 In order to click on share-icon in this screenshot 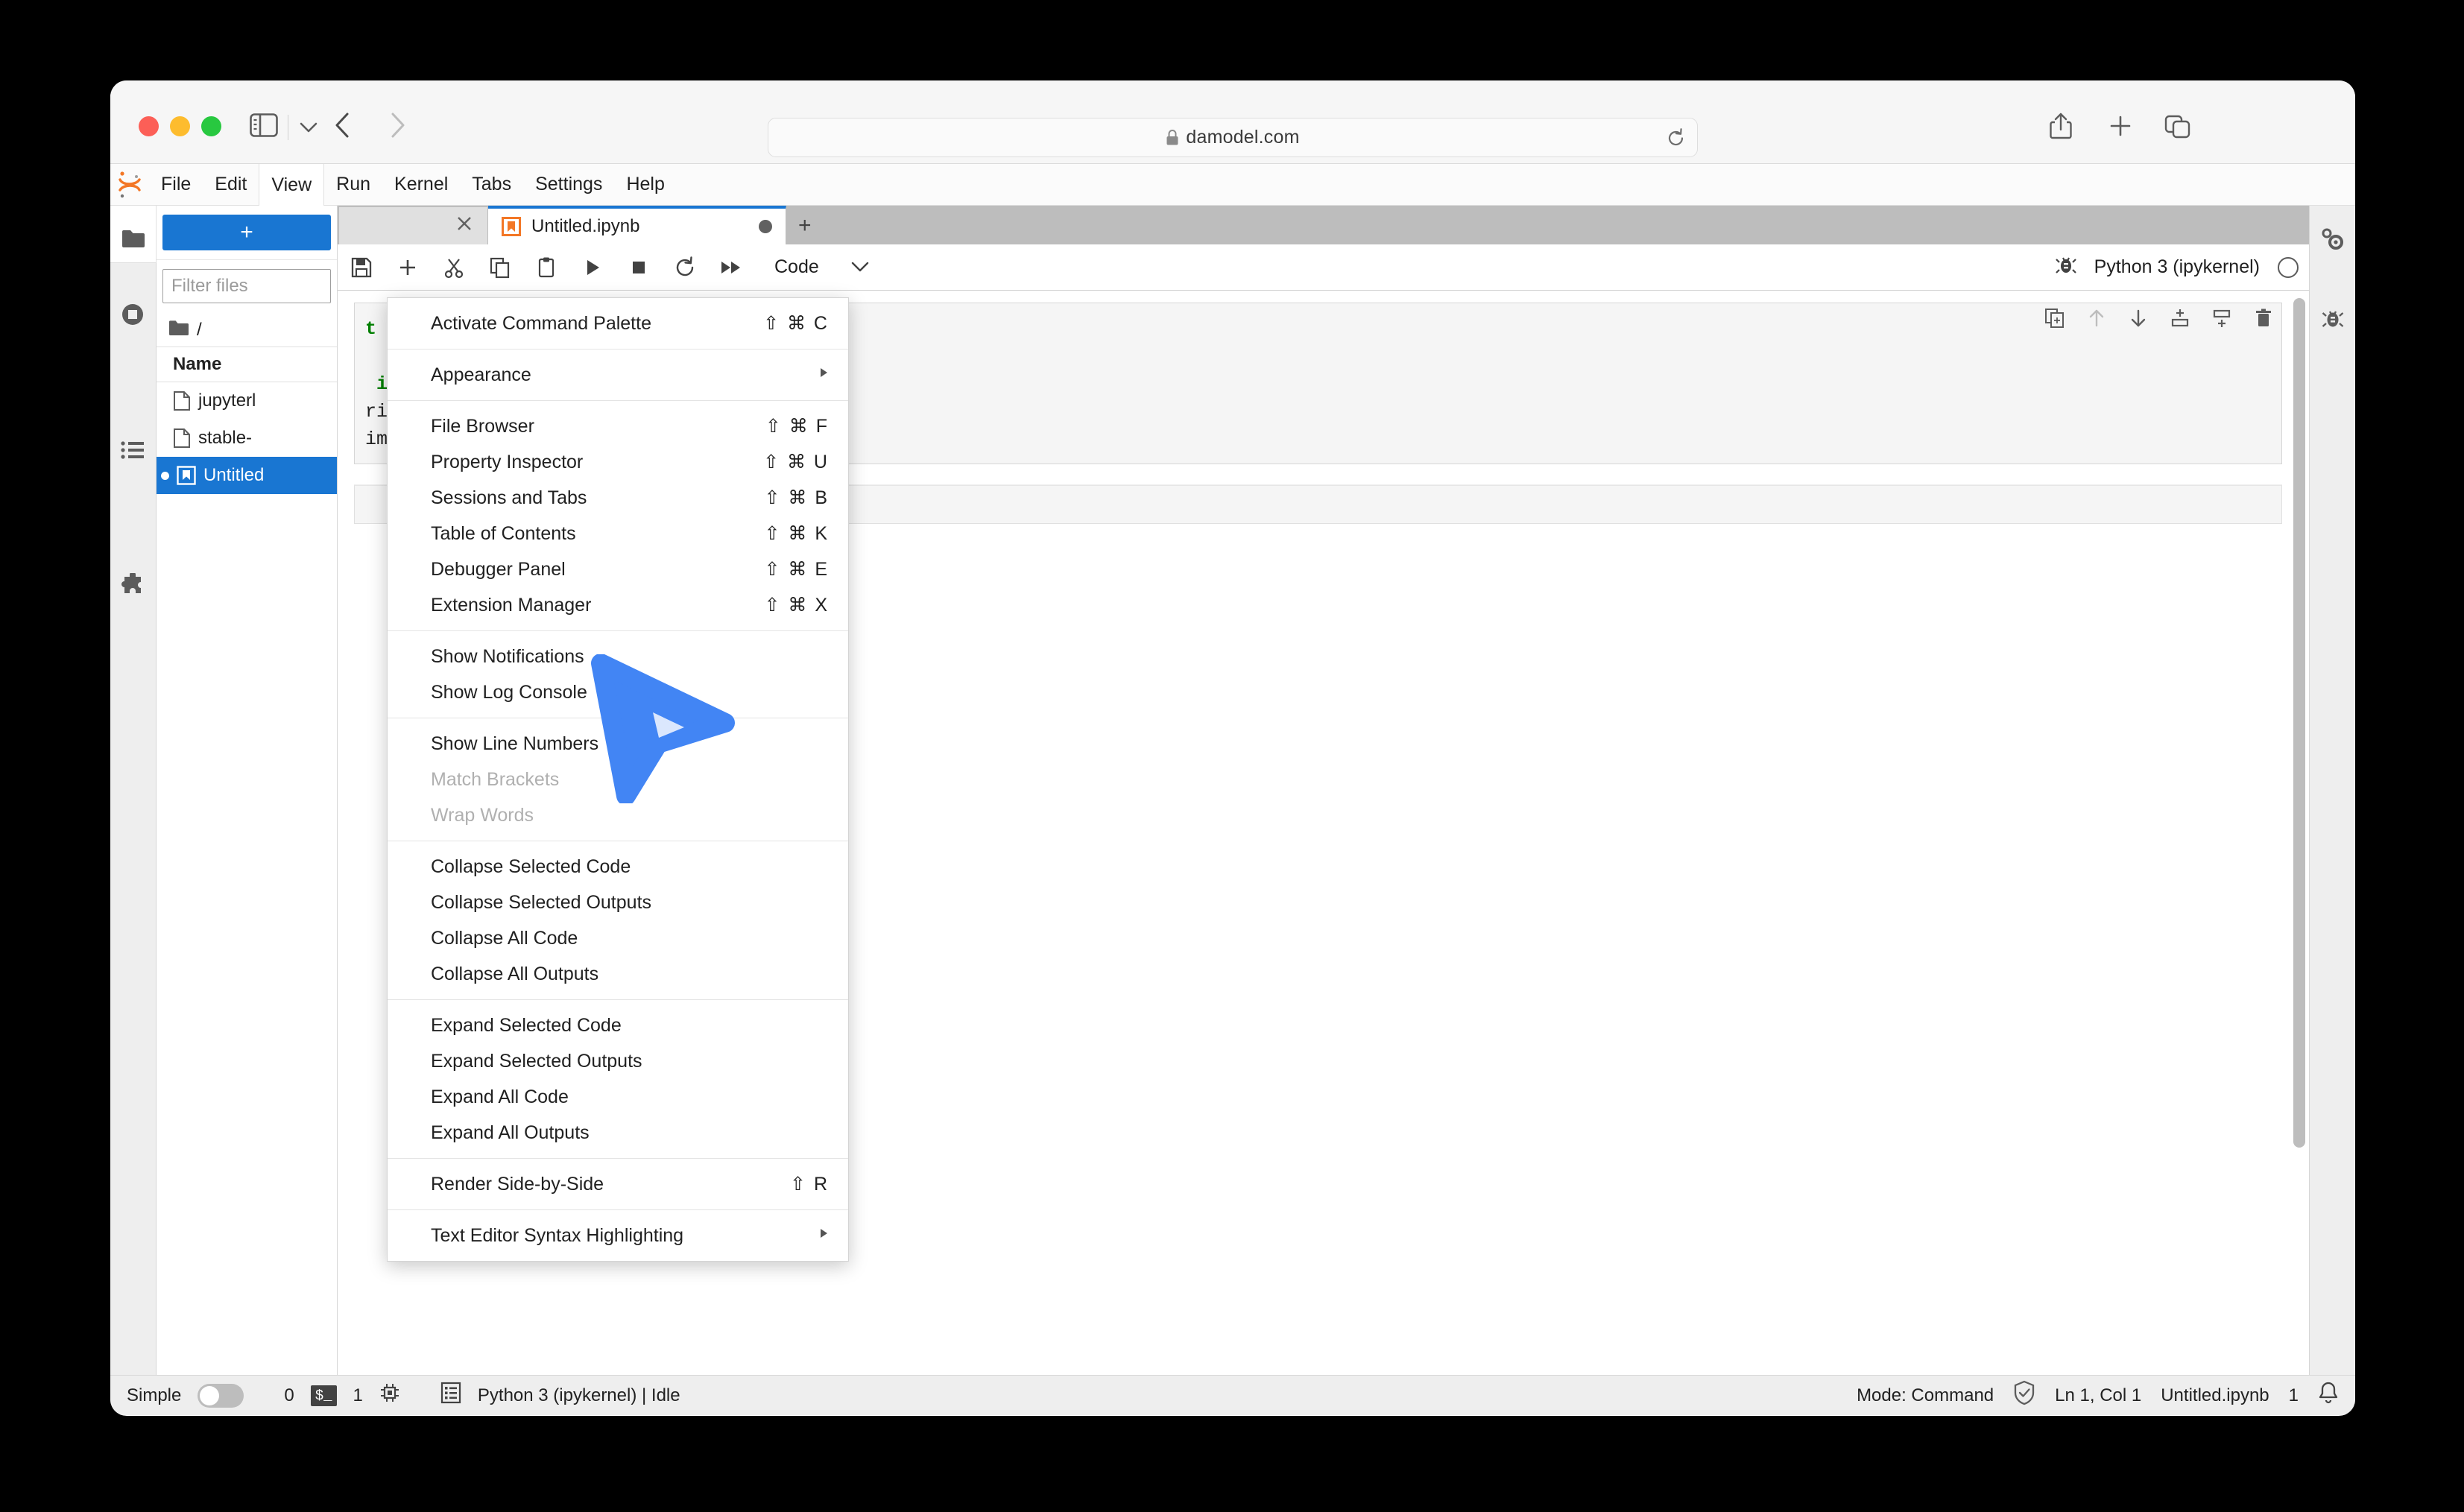, I will do `click(2060, 128)`.